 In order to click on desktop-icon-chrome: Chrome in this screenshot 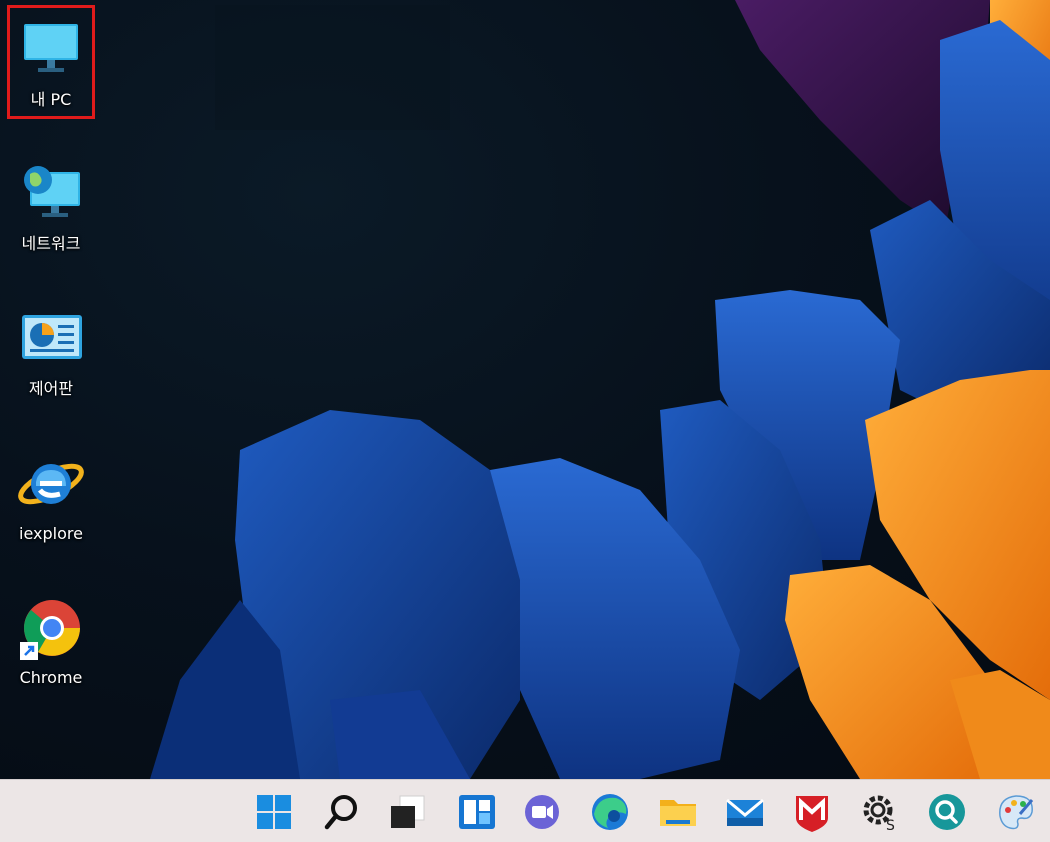, I will do `click(51, 640)`.